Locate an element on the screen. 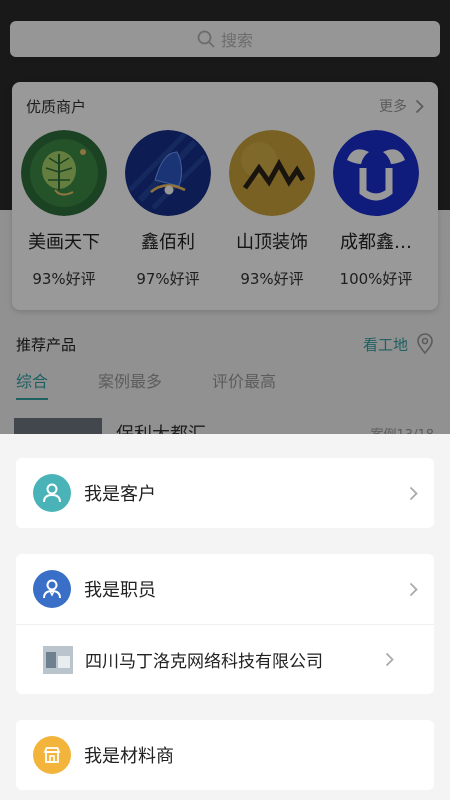  company-row: 四川马丁洛克网络科技有限公司 is located at coordinates (225, 659).